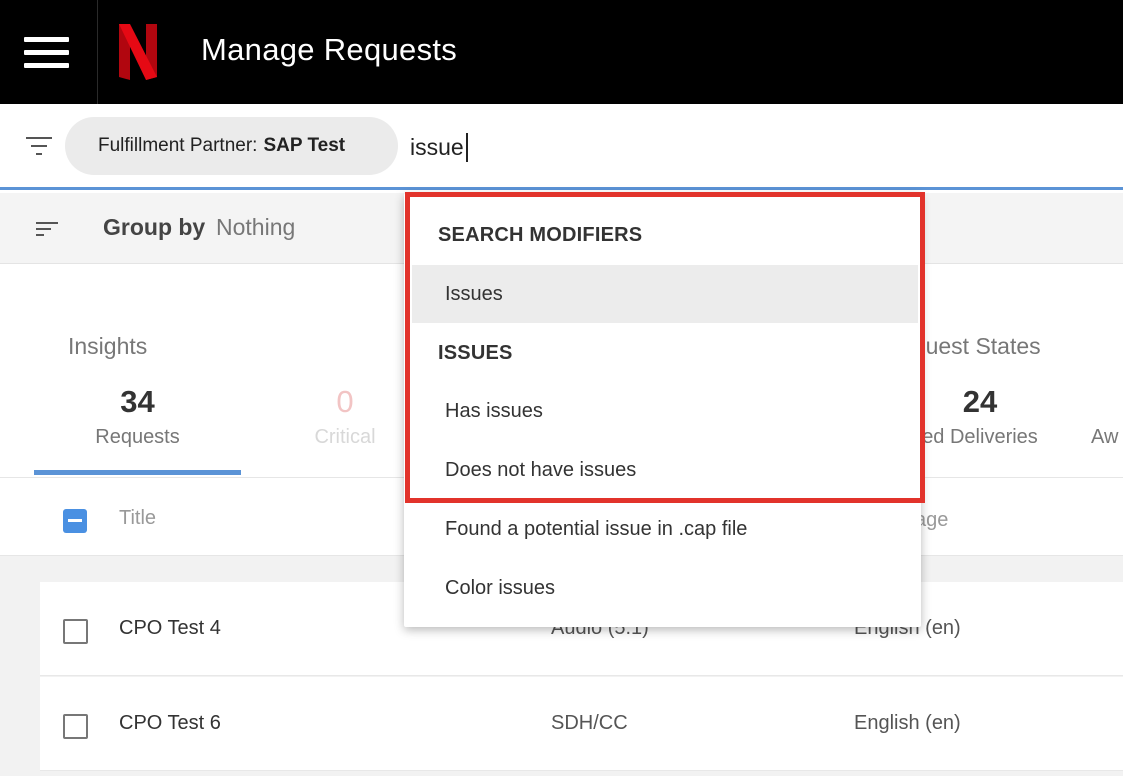 This screenshot has height=776, width=1128. What do you see at coordinates (665, 411) in the screenshot?
I see `dropdown-item-has-issues: Has issues` at bounding box center [665, 411].